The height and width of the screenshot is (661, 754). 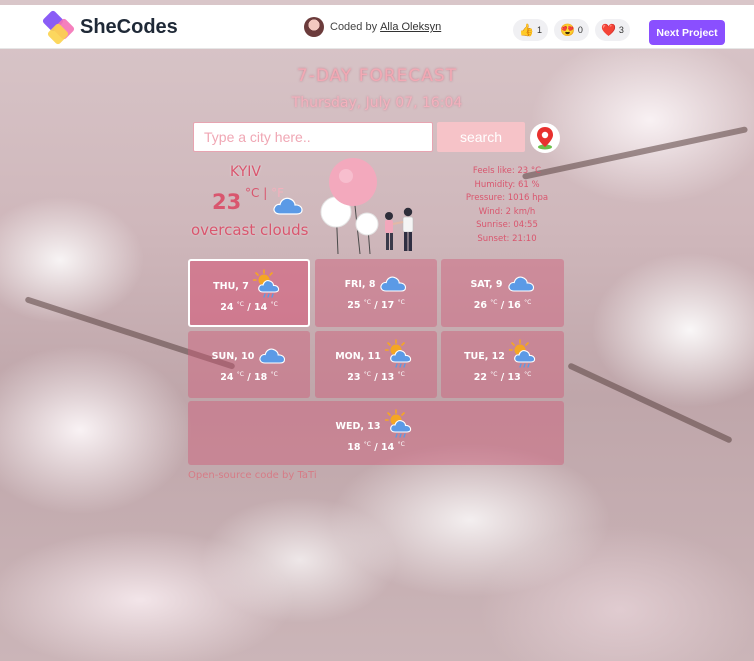 I want to click on feels-like: Feels like: 23 °C, so click(x=507, y=171).